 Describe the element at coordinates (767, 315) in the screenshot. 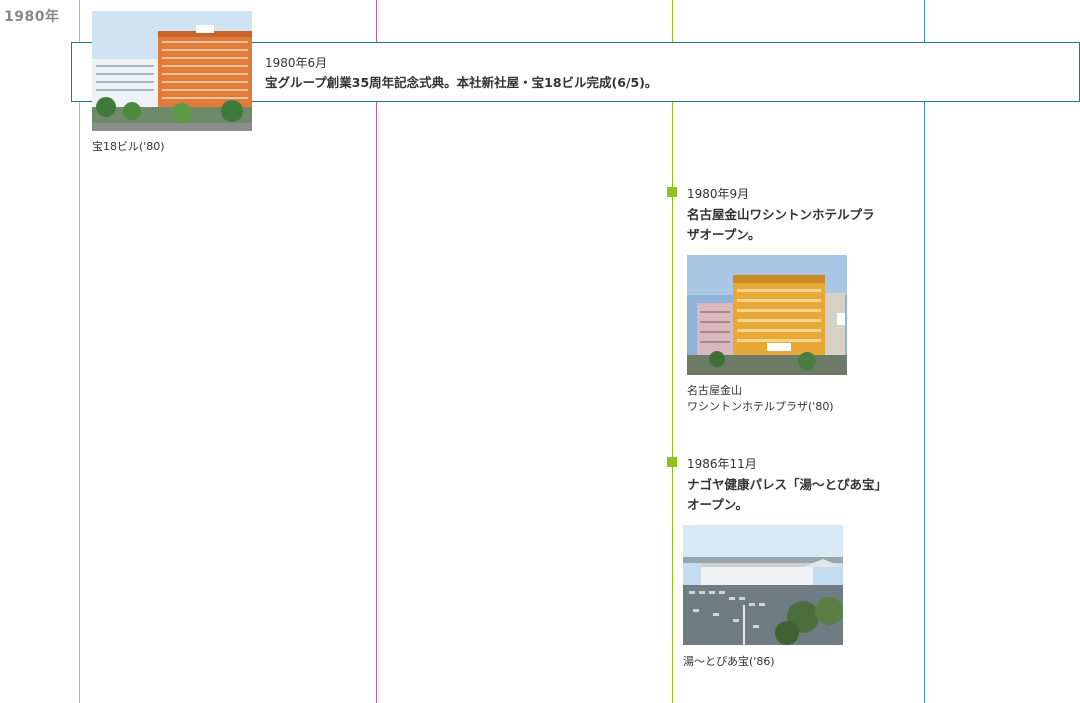

I see `washington-hotel-photo` at that location.